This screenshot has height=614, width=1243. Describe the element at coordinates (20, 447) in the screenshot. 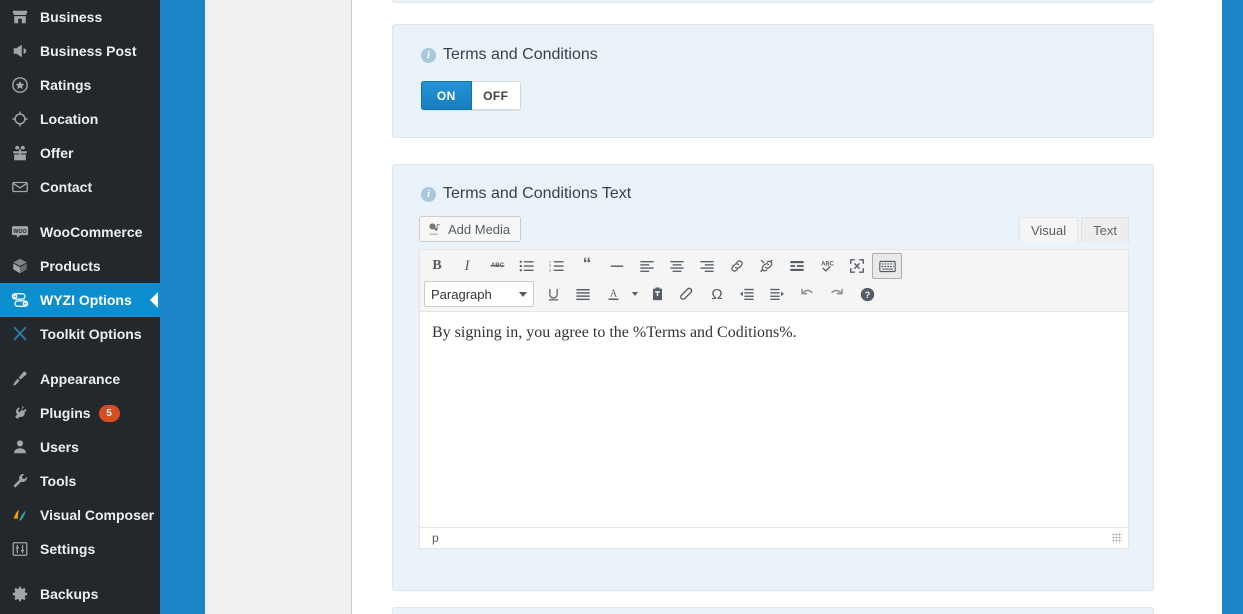

I see `user-icon` at that location.